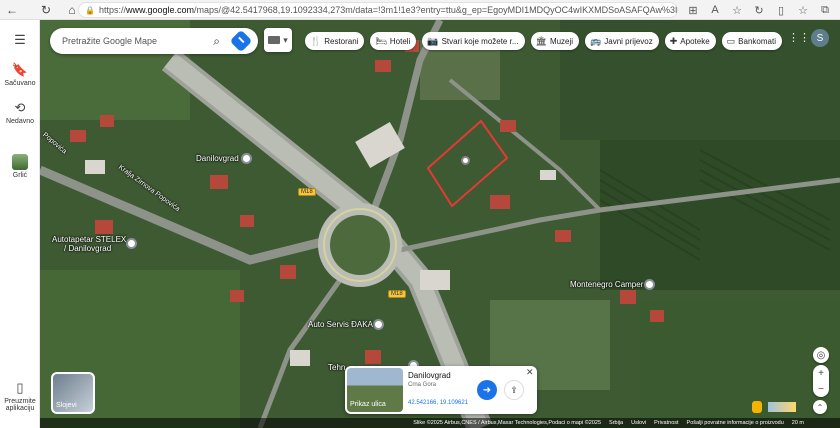 The width and height of the screenshot is (840, 428). What do you see at coordinates (216, 41) in the screenshot?
I see `search-icon: ⌕` at bounding box center [216, 41].